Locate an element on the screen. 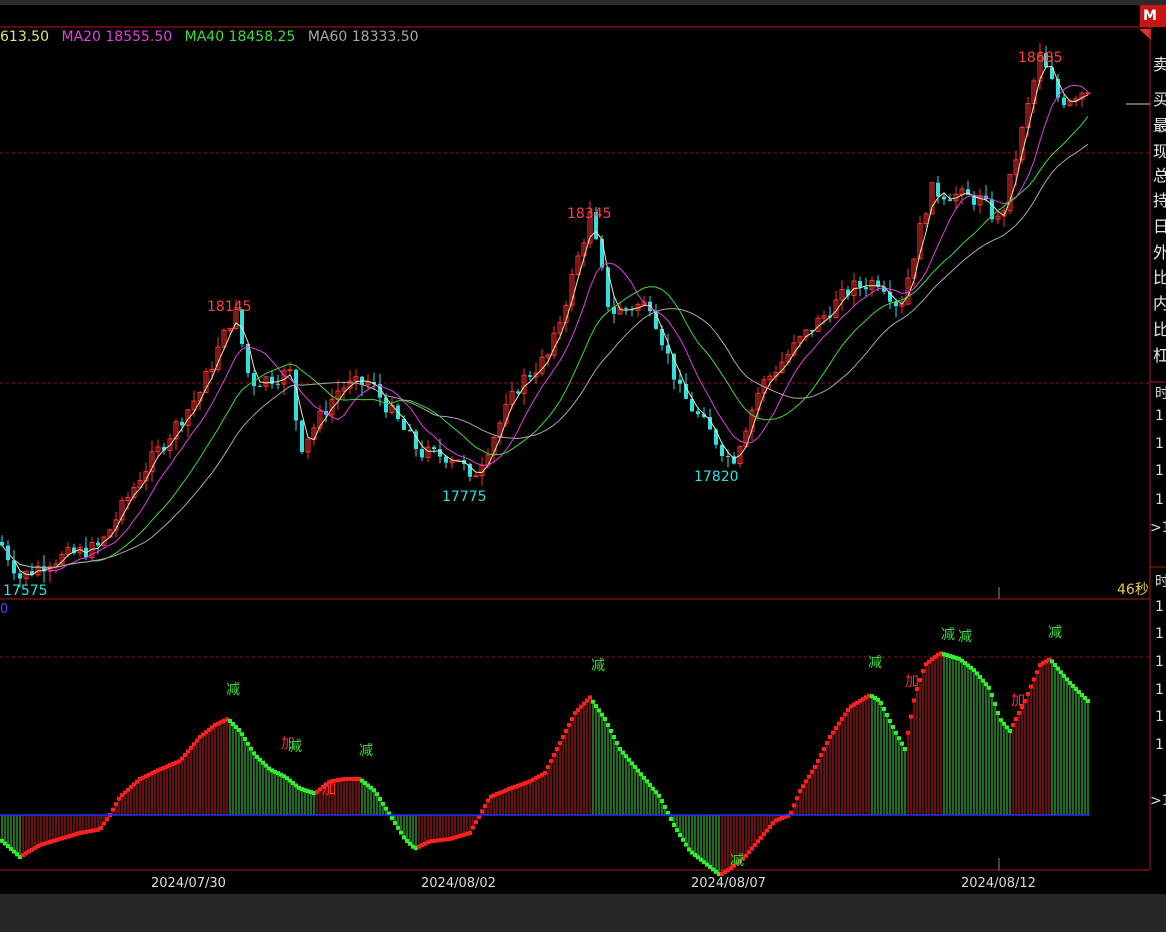 This screenshot has height=932, width=1166. high-label-18145: 18145 is located at coordinates (229, 307).